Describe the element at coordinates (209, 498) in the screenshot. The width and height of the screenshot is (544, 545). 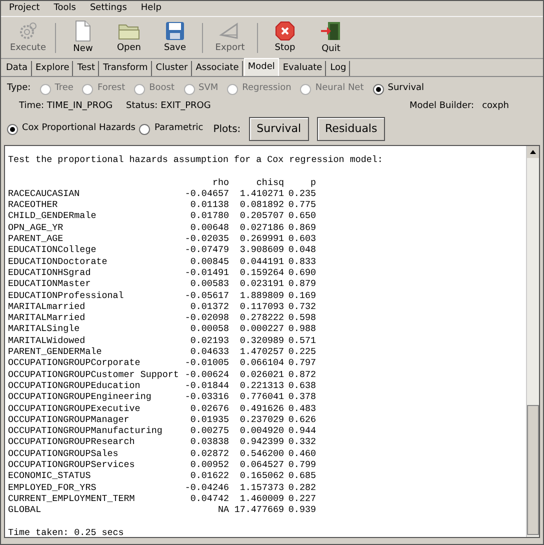
I see `table-cell-text: 0.04742` at that location.